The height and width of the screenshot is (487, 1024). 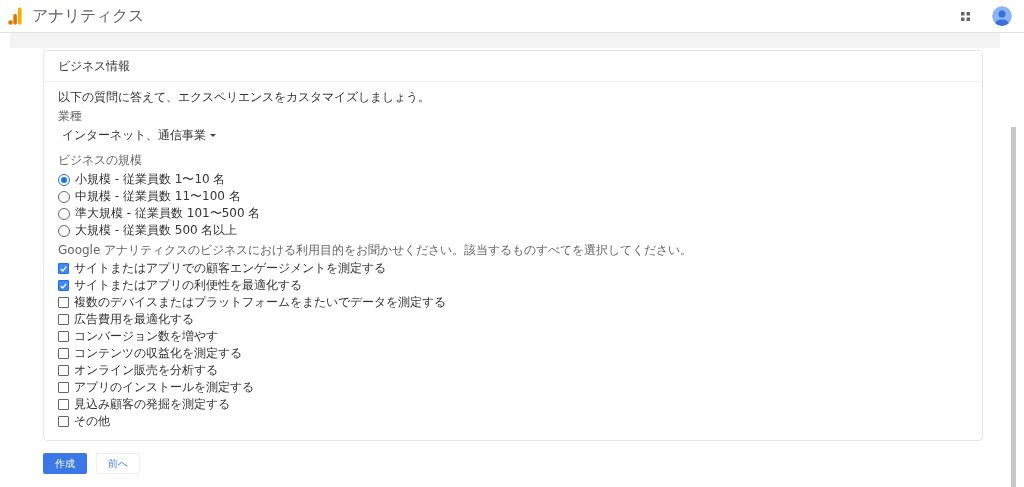 I want to click on field-label: 業種, so click(x=70, y=116).